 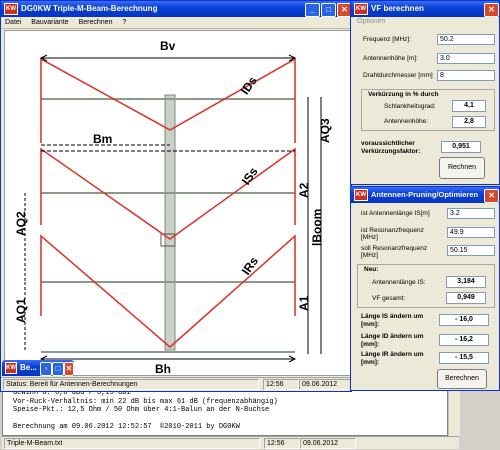 I want to click on is-resonance-label: ist Resonanzfrequenz [MHz], so click(x=392, y=234).